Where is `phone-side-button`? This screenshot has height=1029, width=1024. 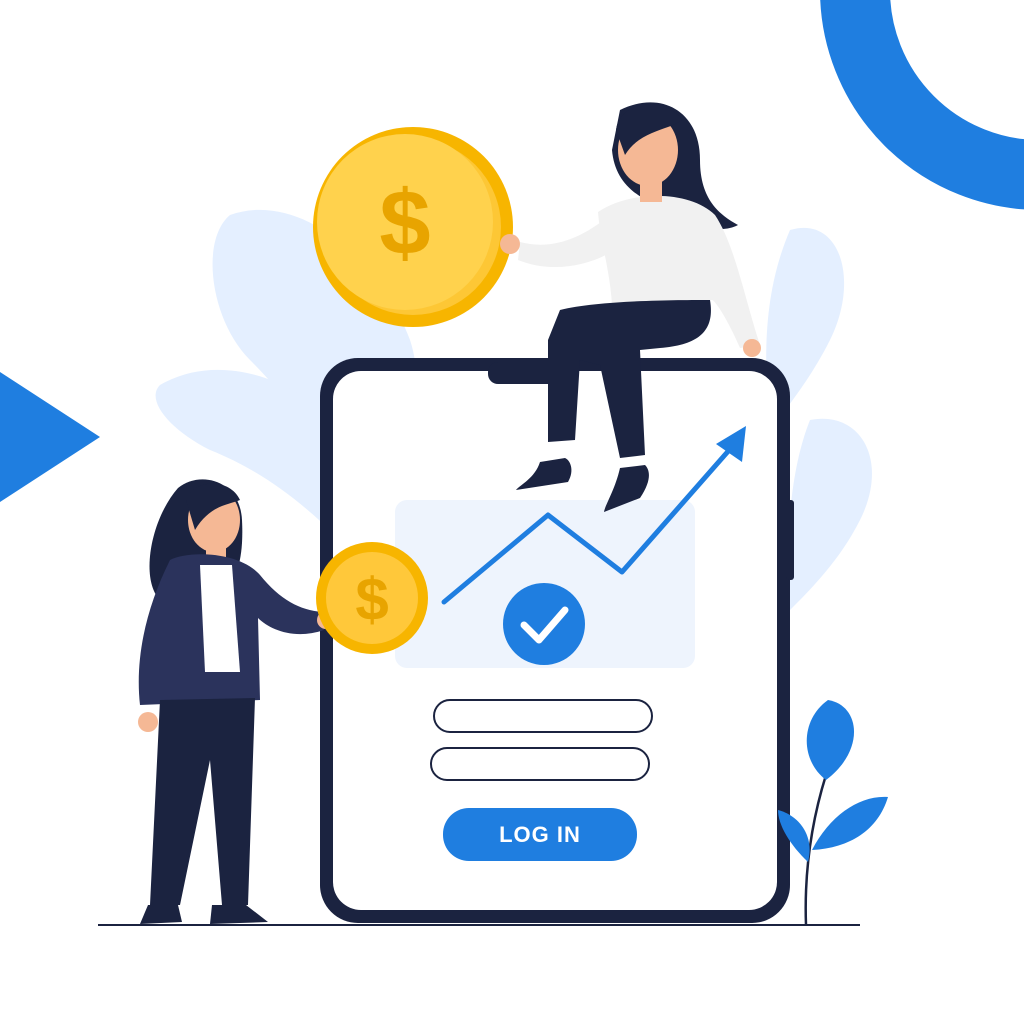 phone-side-button is located at coordinates (790, 540).